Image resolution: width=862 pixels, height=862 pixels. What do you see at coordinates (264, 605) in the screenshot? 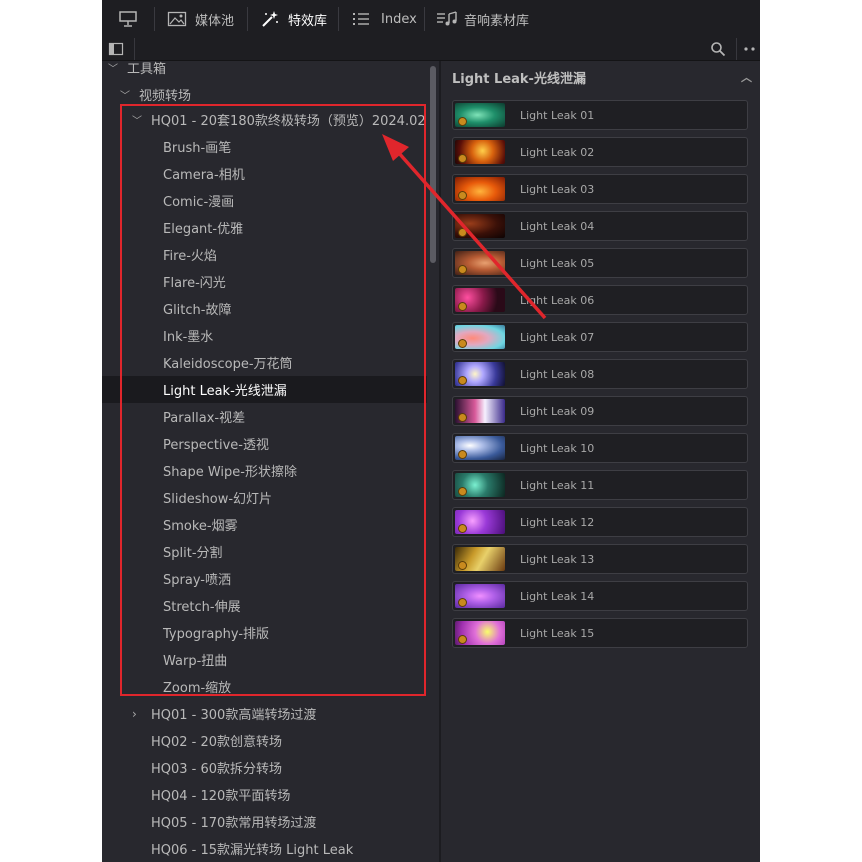
I see `tree-item: Stretch-伸展` at bounding box center [264, 605].